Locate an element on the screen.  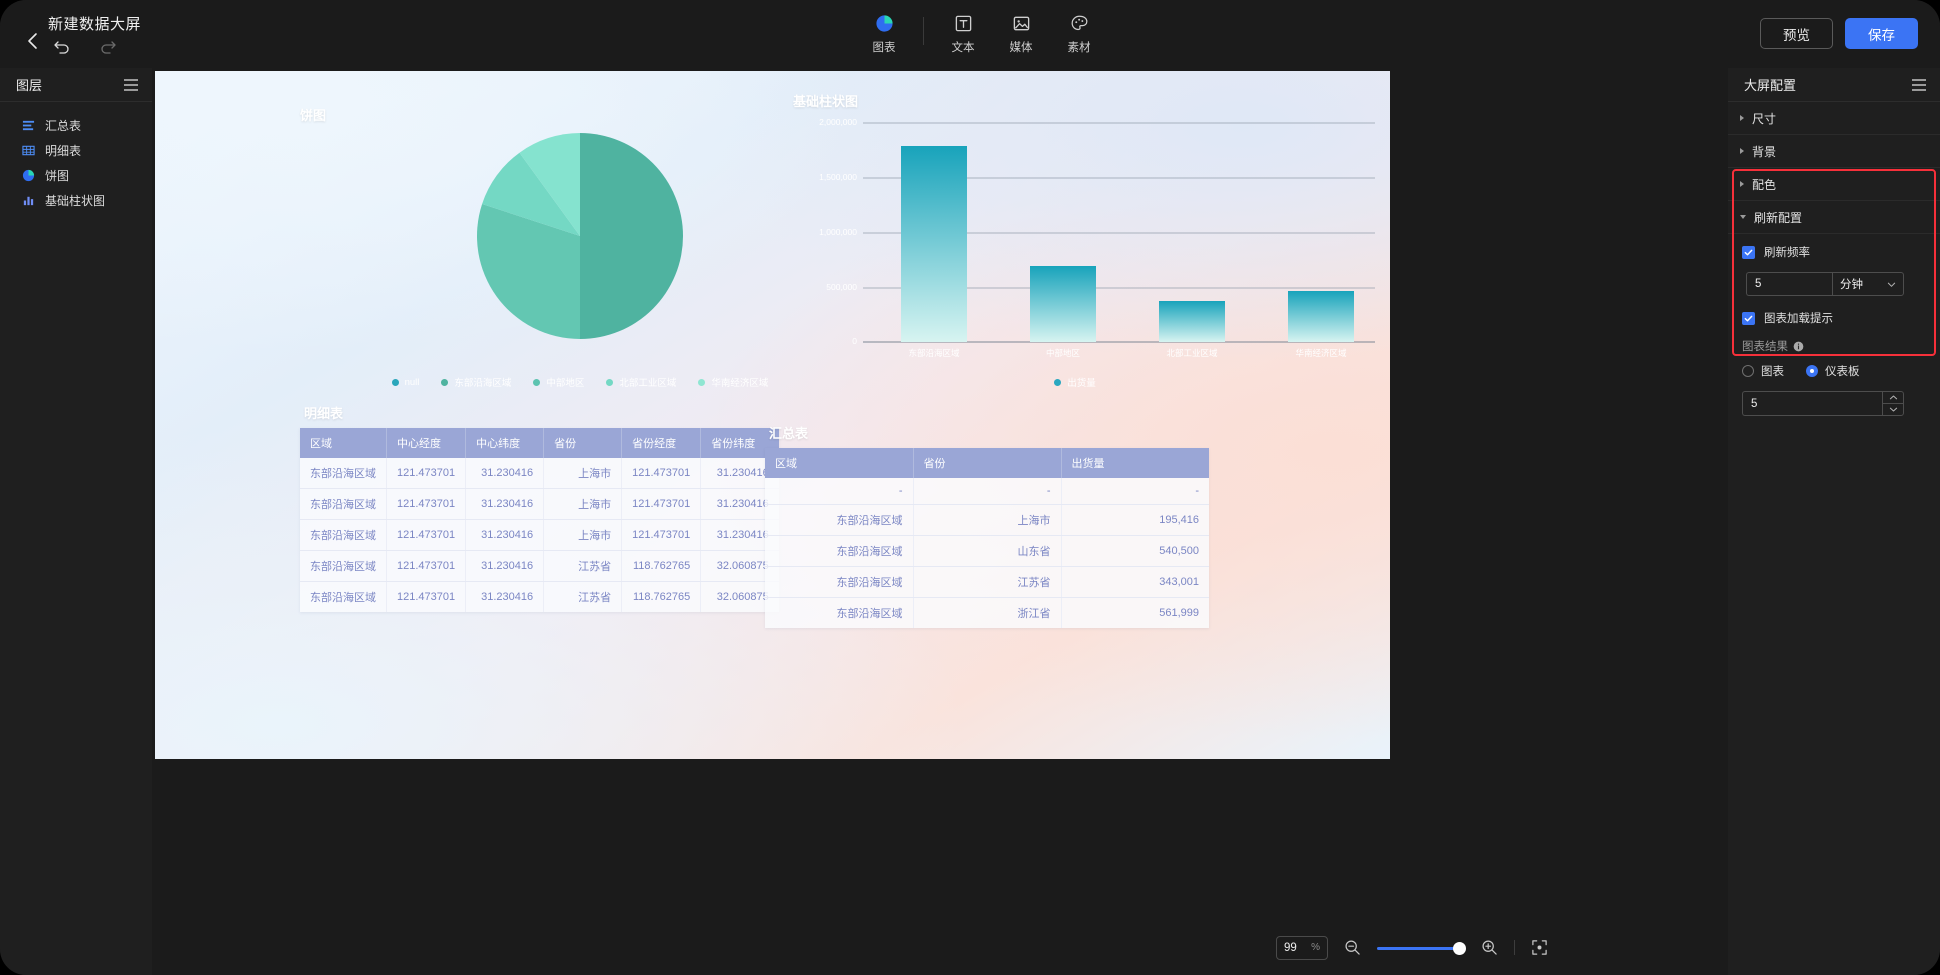
table-row: 东部沿海区域 江苏省 343,001 is located at coordinates (987, 582).